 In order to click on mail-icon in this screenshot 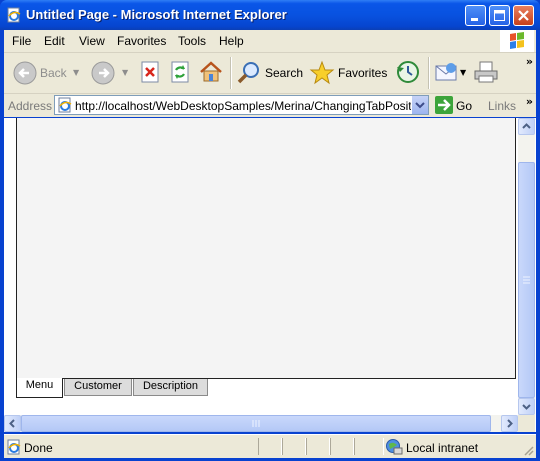, I will do `click(446, 72)`.